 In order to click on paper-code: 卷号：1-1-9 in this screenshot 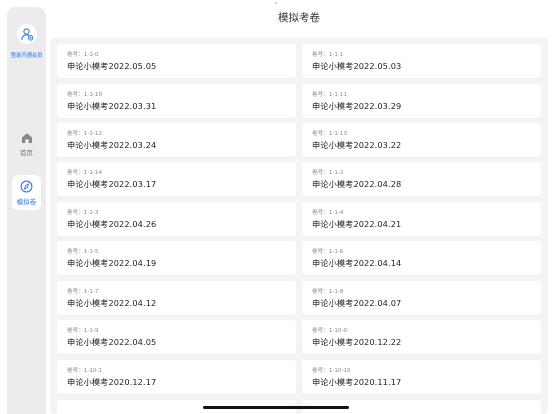, I will do `click(83, 331)`.